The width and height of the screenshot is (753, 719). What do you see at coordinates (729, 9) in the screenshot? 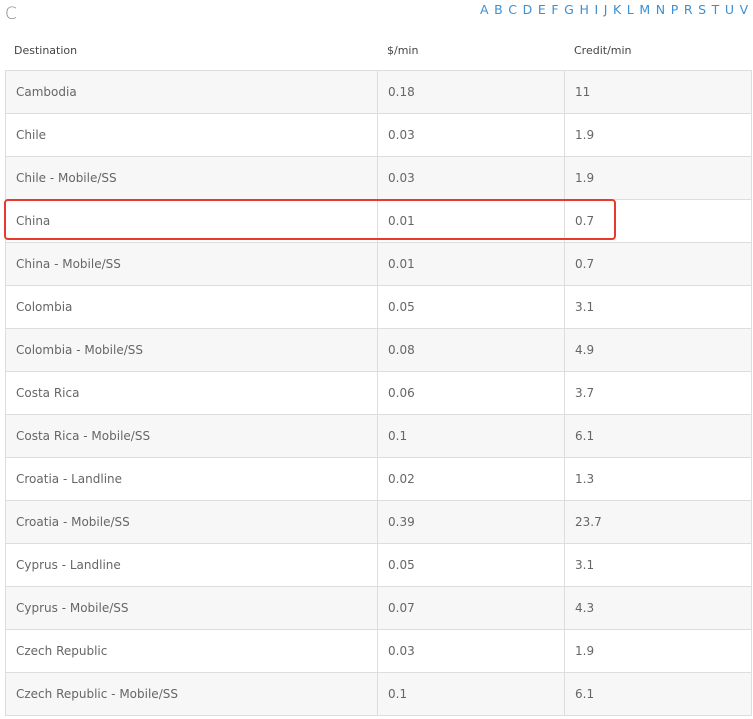
I see `alpha-link-u: U` at bounding box center [729, 9].